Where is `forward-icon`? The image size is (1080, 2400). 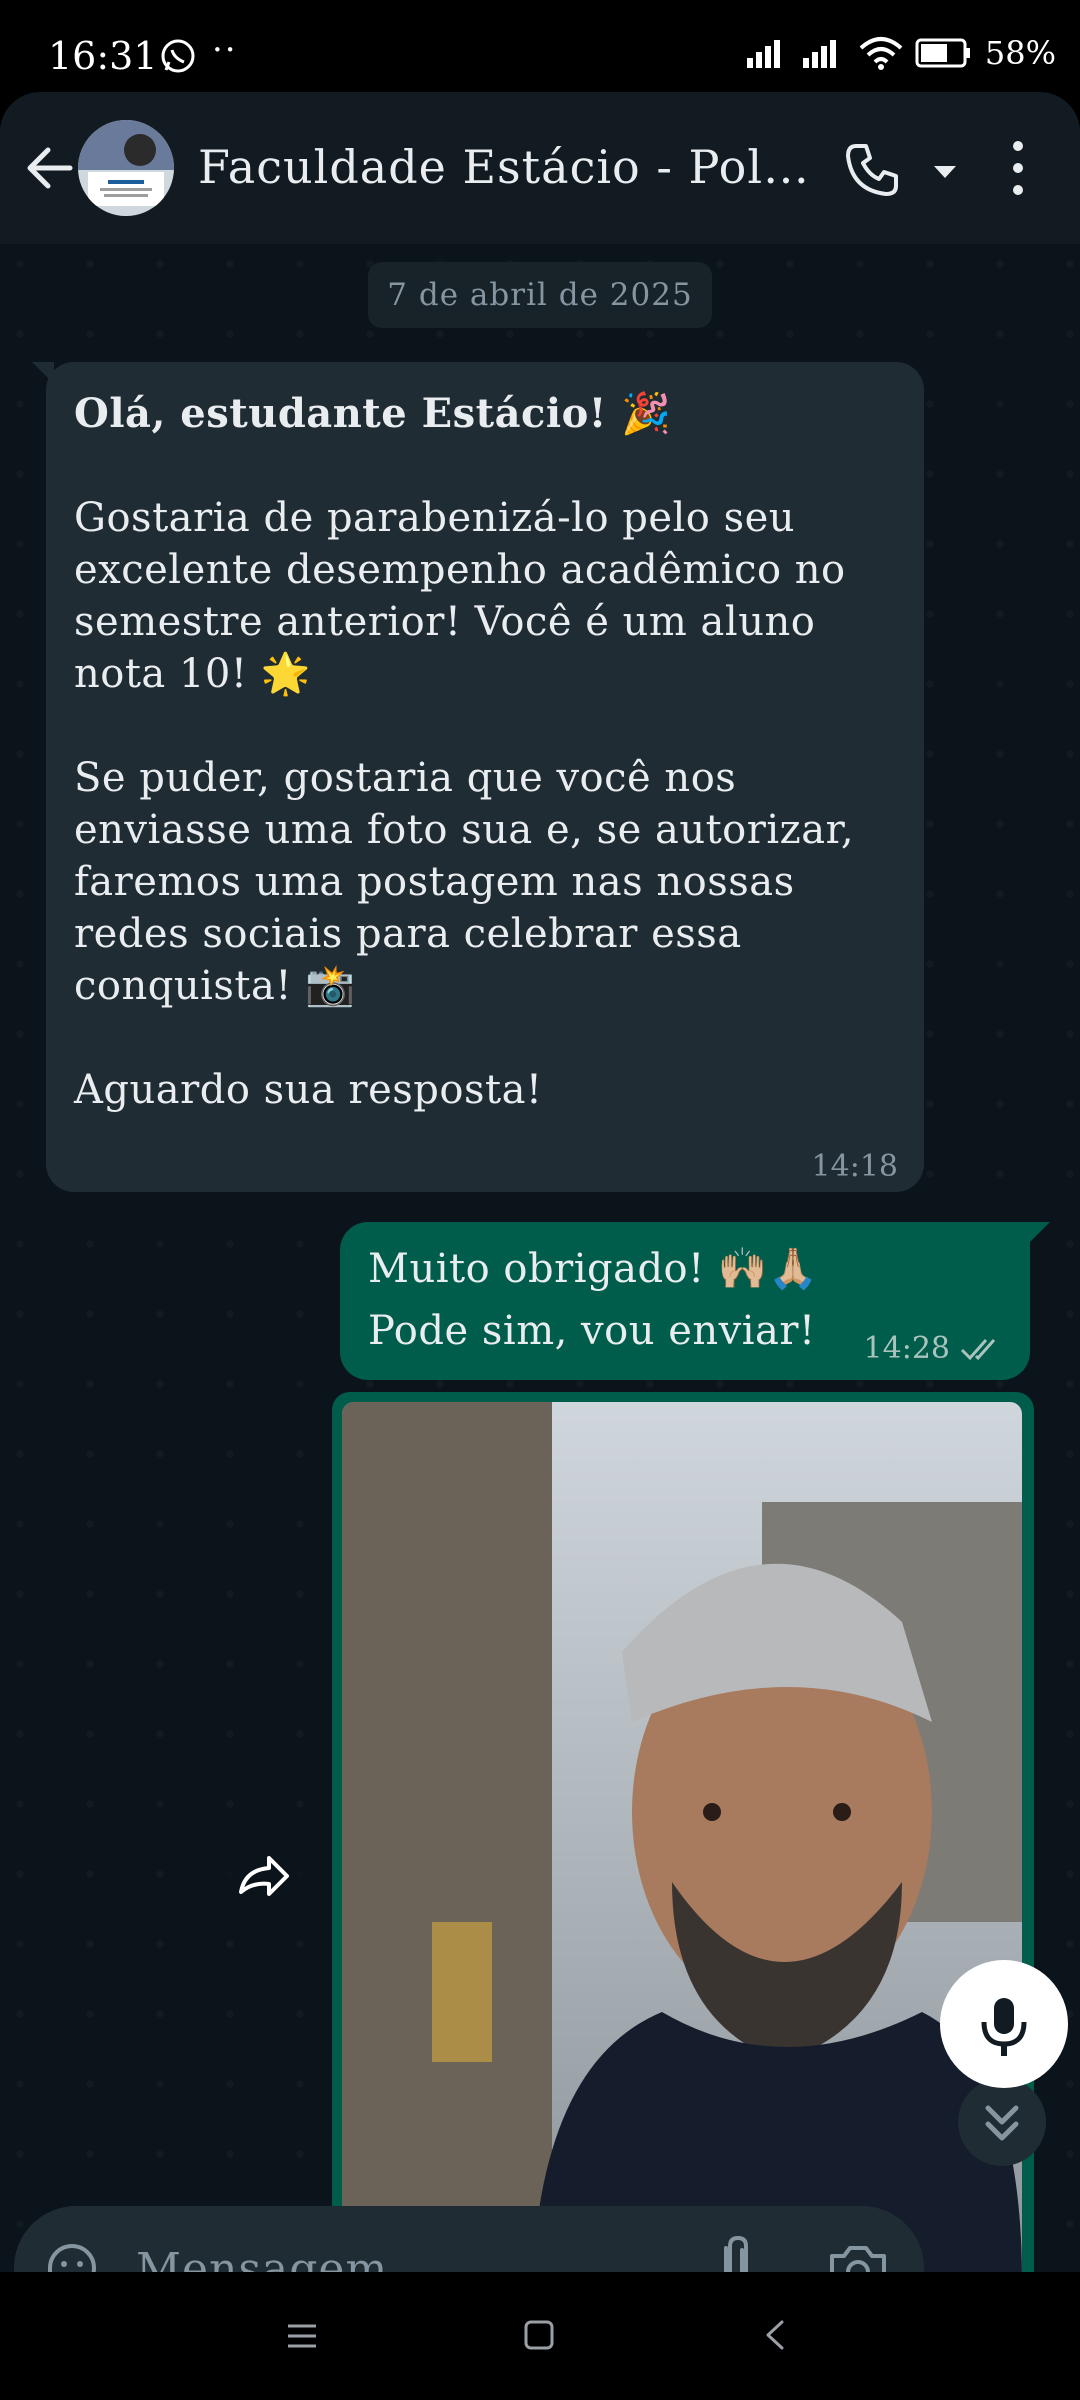 forward-icon is located at coordinates (265, 1876).